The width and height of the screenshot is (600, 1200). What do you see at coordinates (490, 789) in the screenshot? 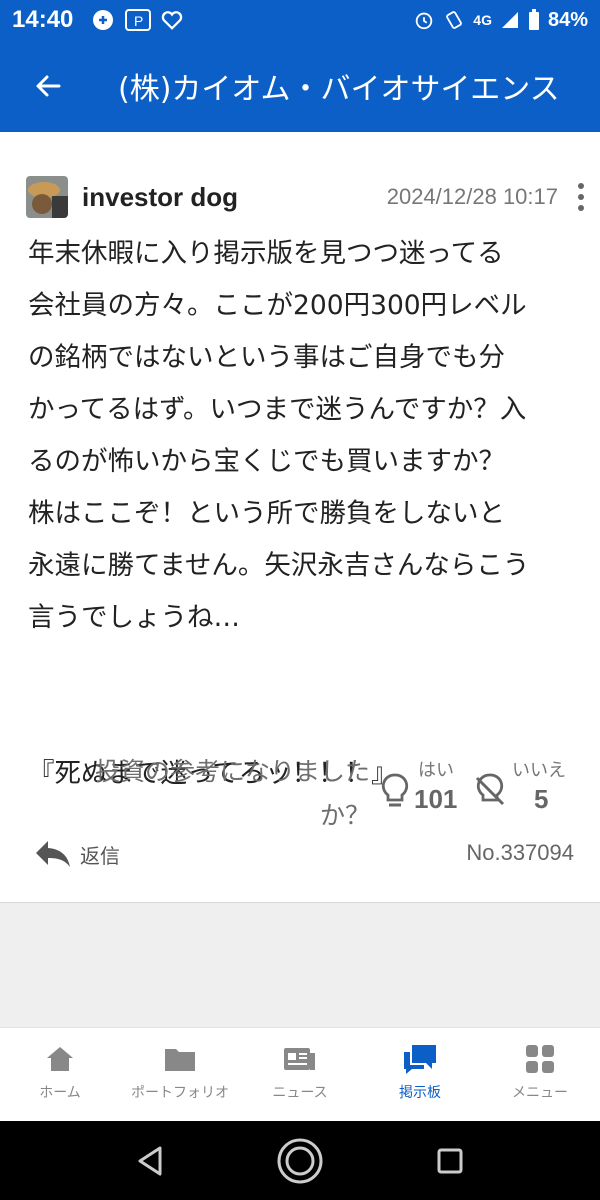
I see `lightbulb-off-icon` at bounding box center [490, 789].